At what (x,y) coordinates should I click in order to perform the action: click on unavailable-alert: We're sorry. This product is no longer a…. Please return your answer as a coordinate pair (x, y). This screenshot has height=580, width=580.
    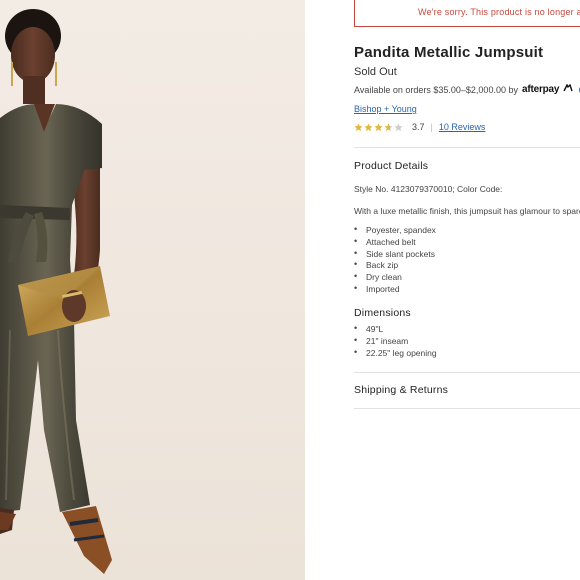
    Looking at the image, I should click on (467, 13).